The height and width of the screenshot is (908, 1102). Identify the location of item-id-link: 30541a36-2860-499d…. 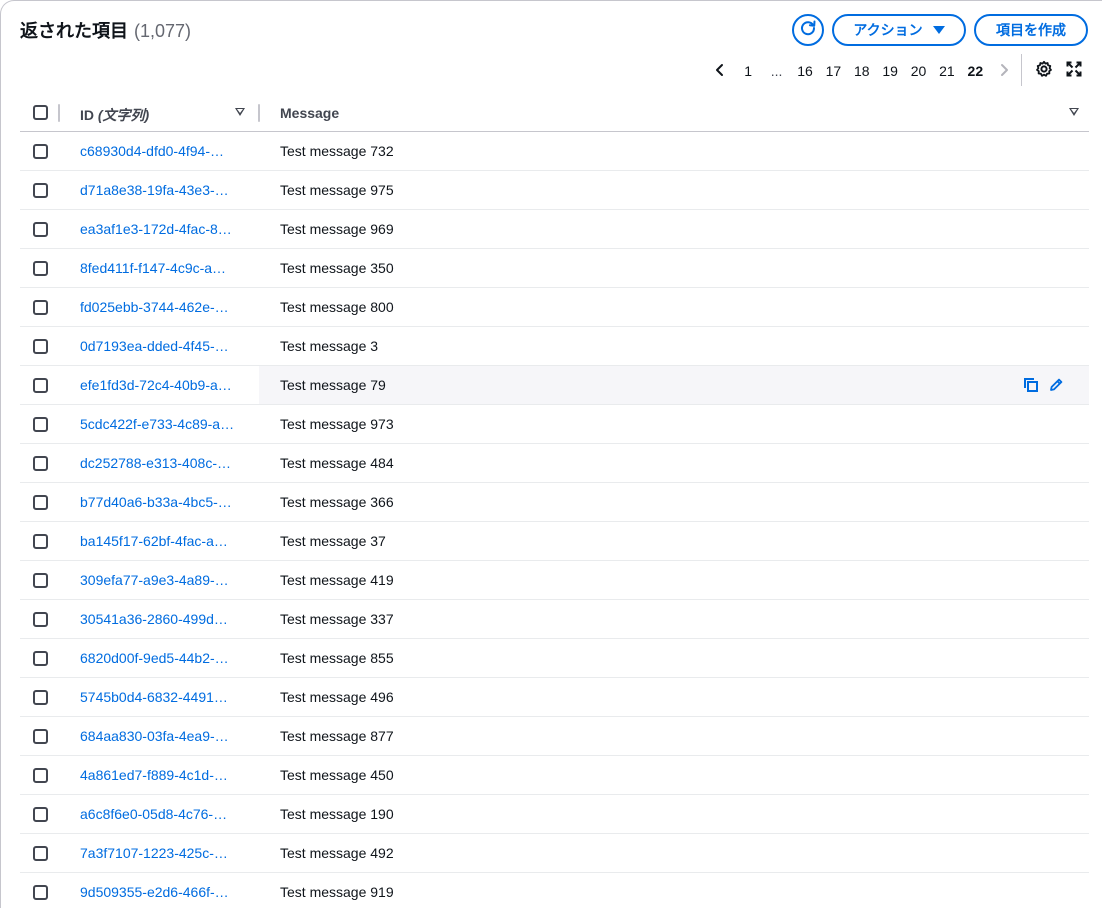
(160, 619).